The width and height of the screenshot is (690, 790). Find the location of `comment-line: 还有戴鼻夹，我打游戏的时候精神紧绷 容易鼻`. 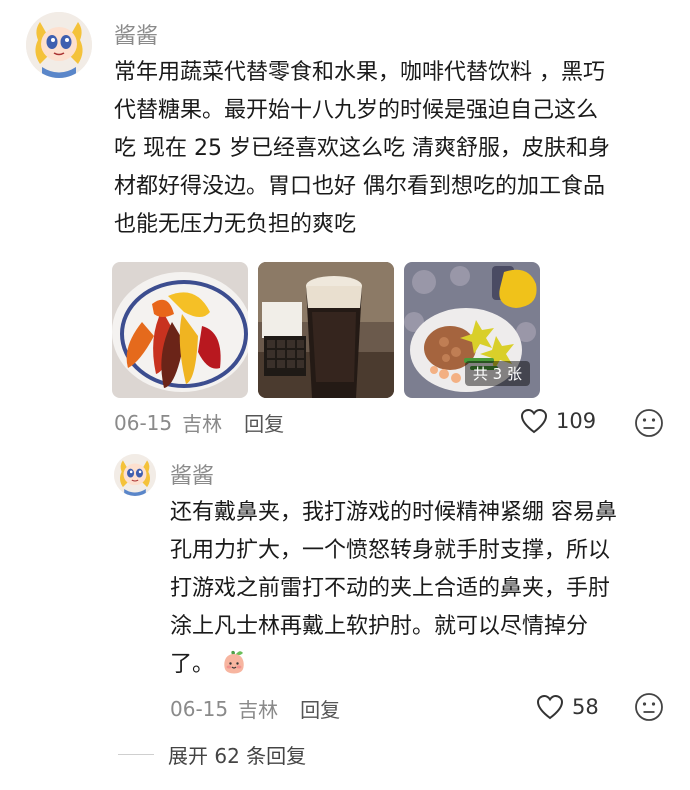

comment-line: 还有戴鼻夹，我打游戏的时候精神紧绷 容易鼻 is located at coordinates (393, 512).